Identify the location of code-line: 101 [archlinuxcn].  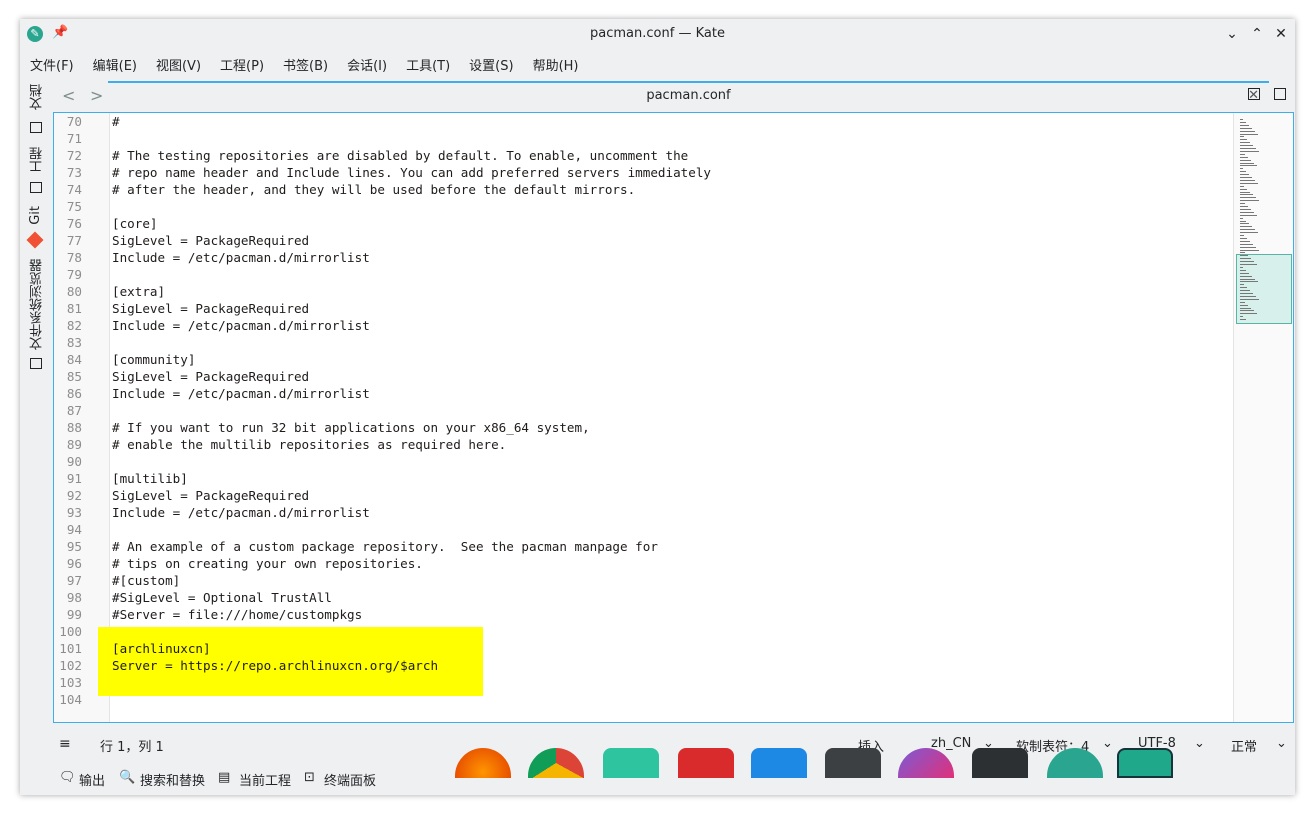
(644, 648).